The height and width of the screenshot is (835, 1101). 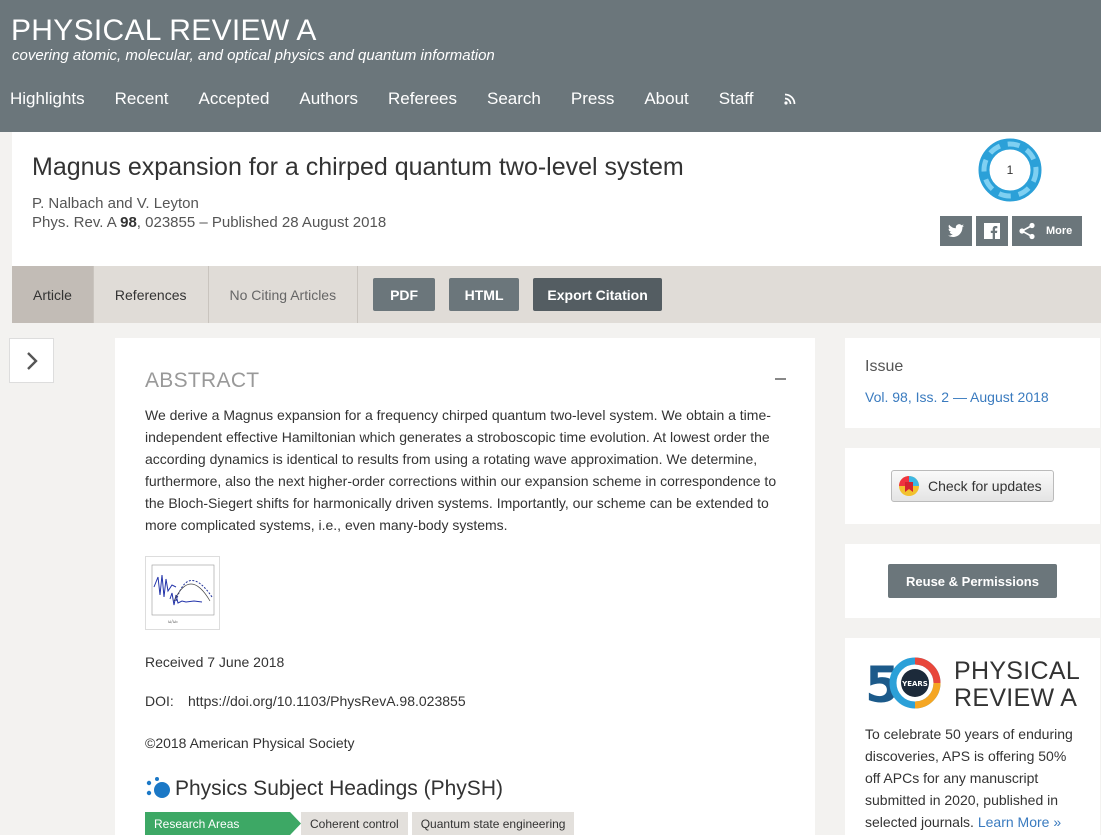 What do you see at coordinates (884, 366) in the screenshot?
I see `issue-label: Issue` at bounding box center [884, 366].